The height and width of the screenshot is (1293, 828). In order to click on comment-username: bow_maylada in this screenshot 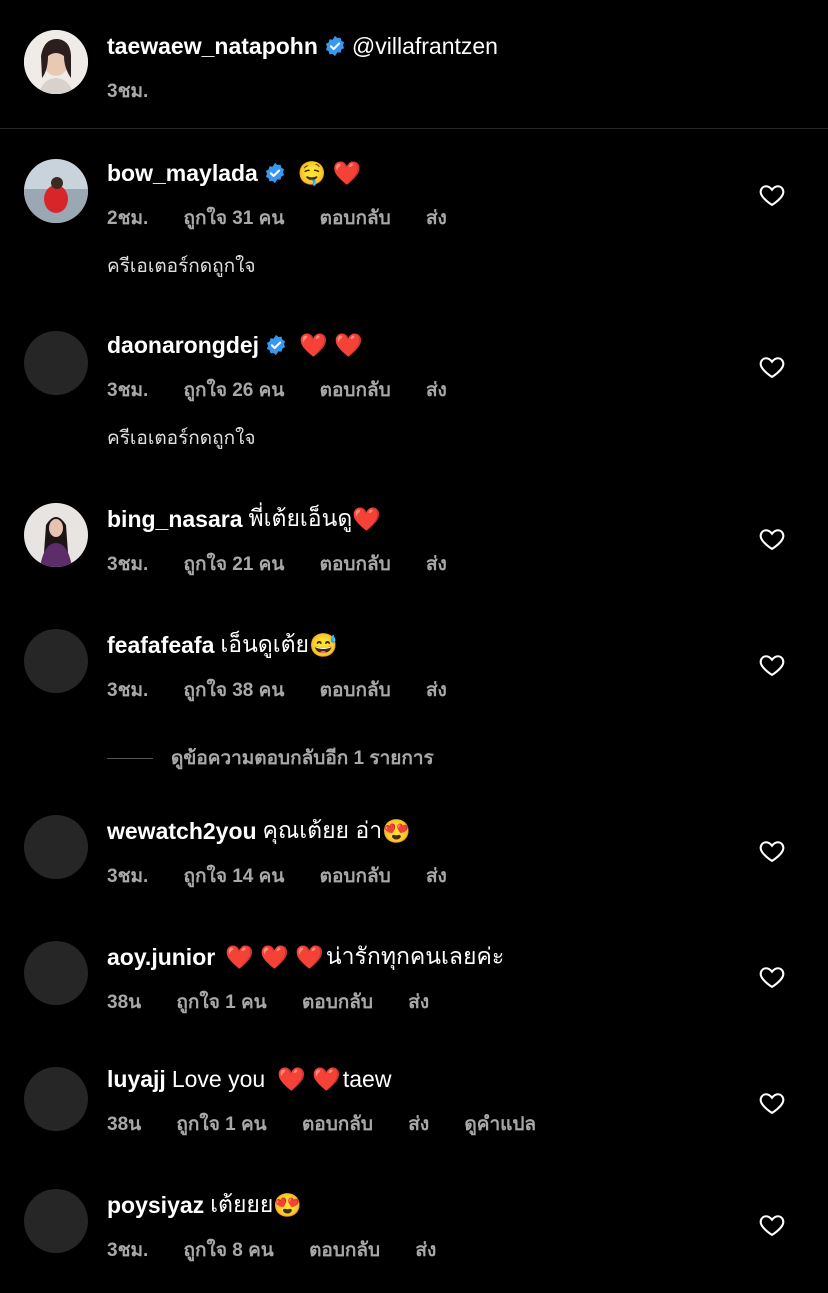, I will do `click(182, 173)`.